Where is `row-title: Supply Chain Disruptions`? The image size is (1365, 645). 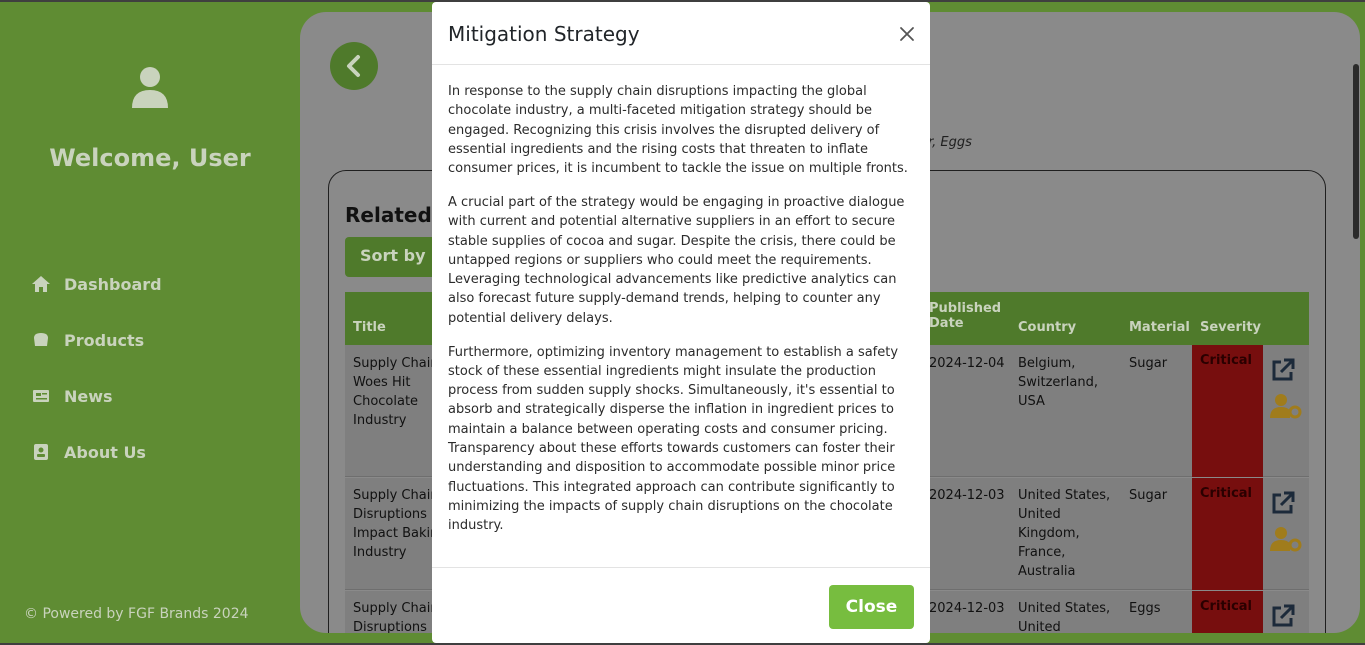
row-title: Supply Chain Disruptions is located at coordinates (396, 616).